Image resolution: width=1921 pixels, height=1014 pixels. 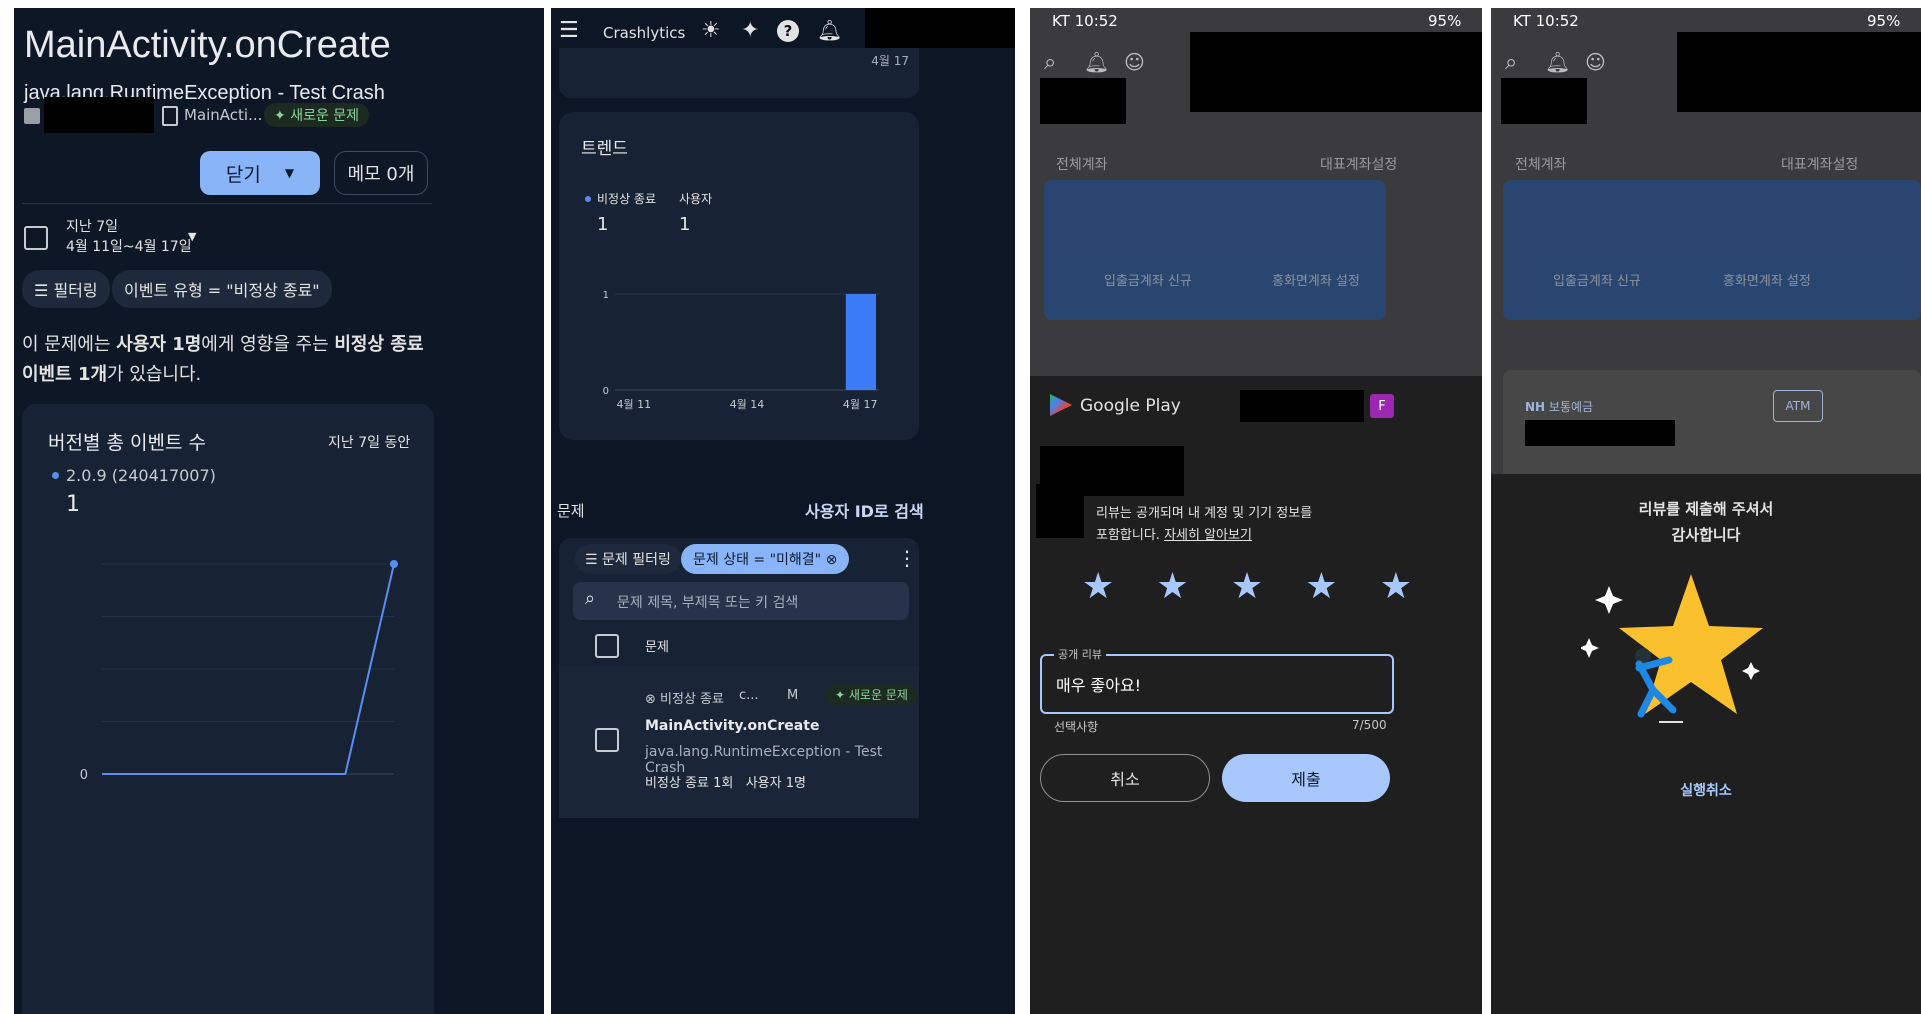 What do you see at coordinates (594, 560) in the screenshot?
I see `filter-icon: ☰` at bounding box center [594, 560].